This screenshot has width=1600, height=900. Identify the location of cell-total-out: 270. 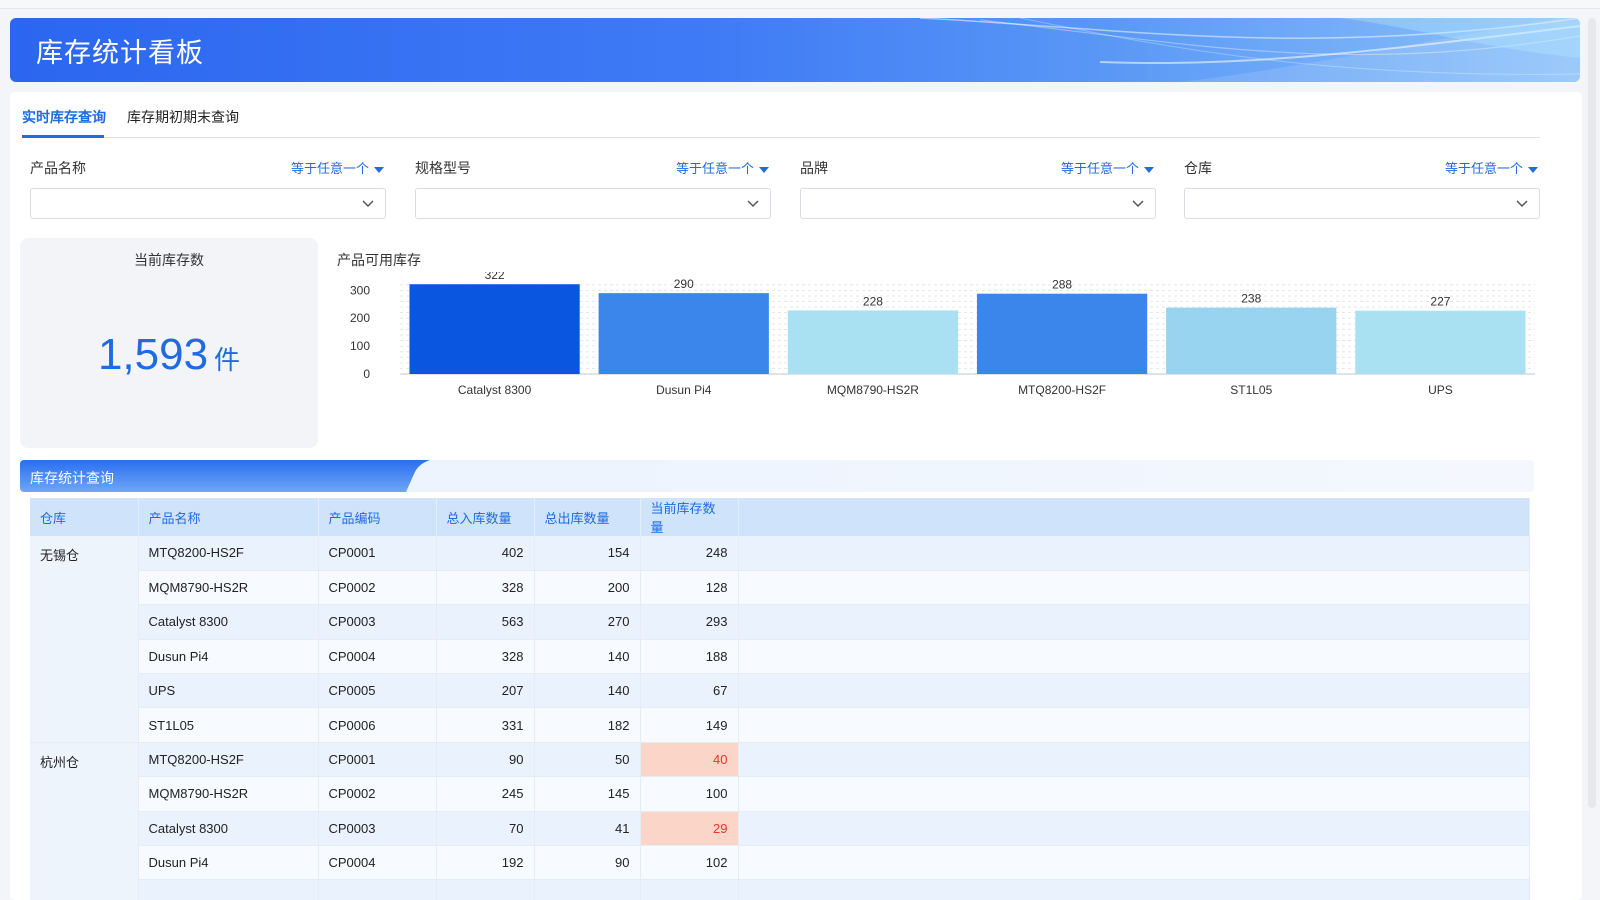
(587, 622).